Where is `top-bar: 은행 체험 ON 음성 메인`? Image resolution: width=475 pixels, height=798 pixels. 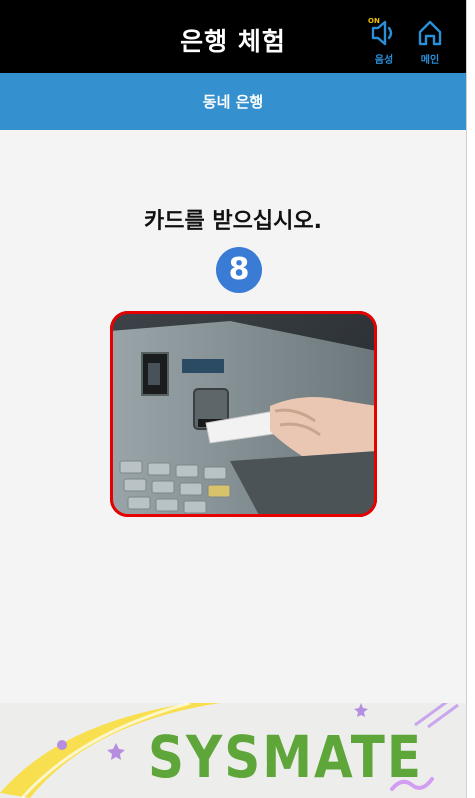
top-bar: 은행 체험 ON 음성 메인 is located at coordinates (233, 36).